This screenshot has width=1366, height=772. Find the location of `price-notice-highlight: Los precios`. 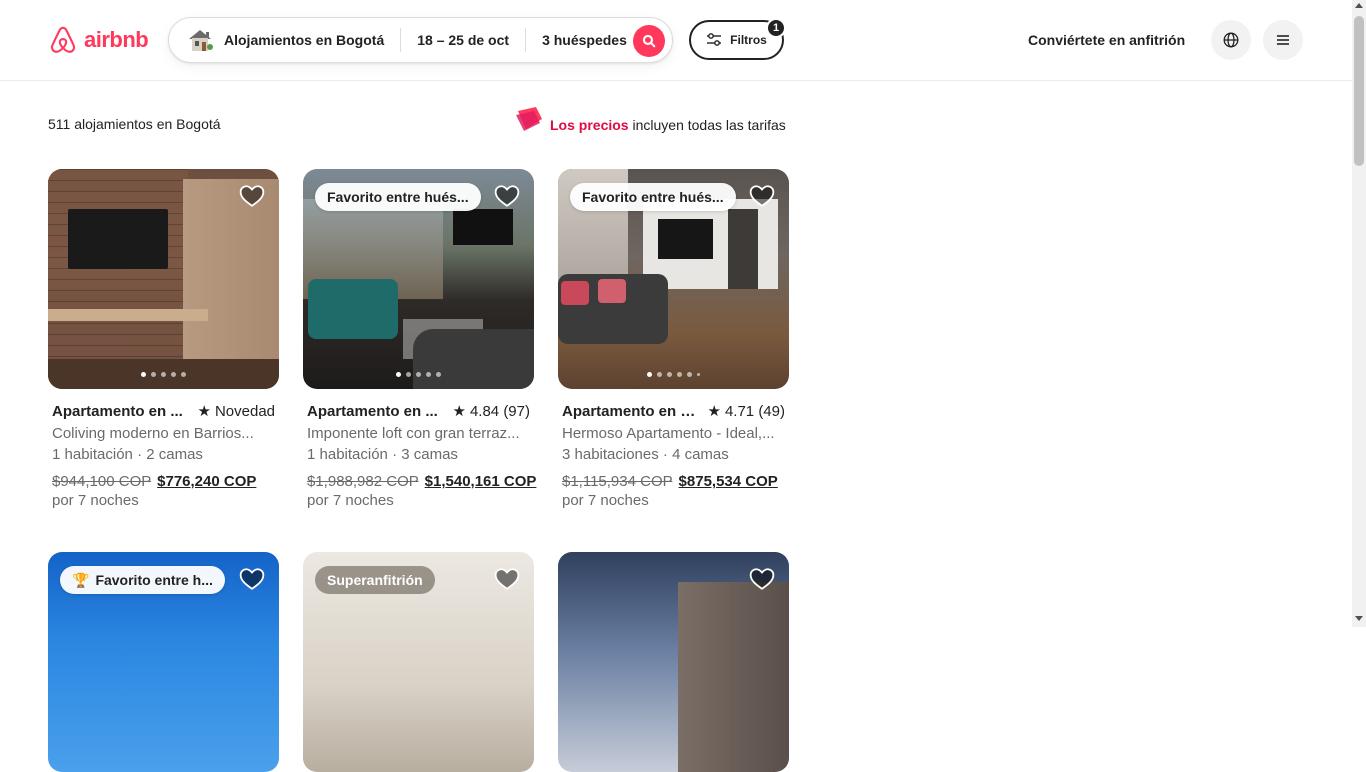

price-notice-highlight: Los precios is located at coordinates (589, 125).